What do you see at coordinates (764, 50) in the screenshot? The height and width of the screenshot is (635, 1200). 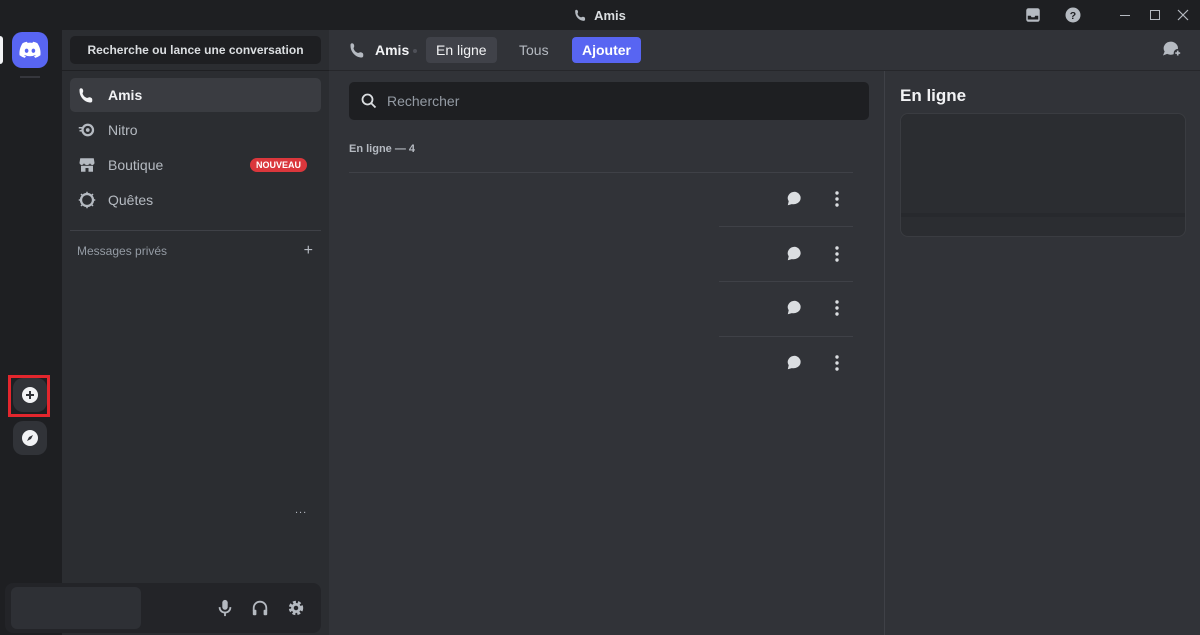 I see `friends-header: Amis En ligne Tous Ajouter` at bounding box center [764, 50].